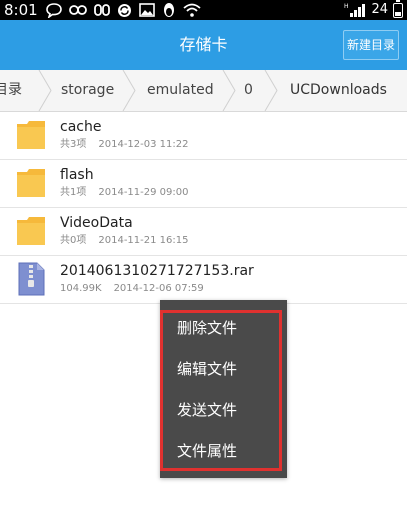 Image resolution: width=407 pixels, height=521 pixels. What do you see at coordinates (132, 288) in the screenshot?
I see `file-meta: 104.99K 2014-12-06 07:59` at bounding box center [132, 288].